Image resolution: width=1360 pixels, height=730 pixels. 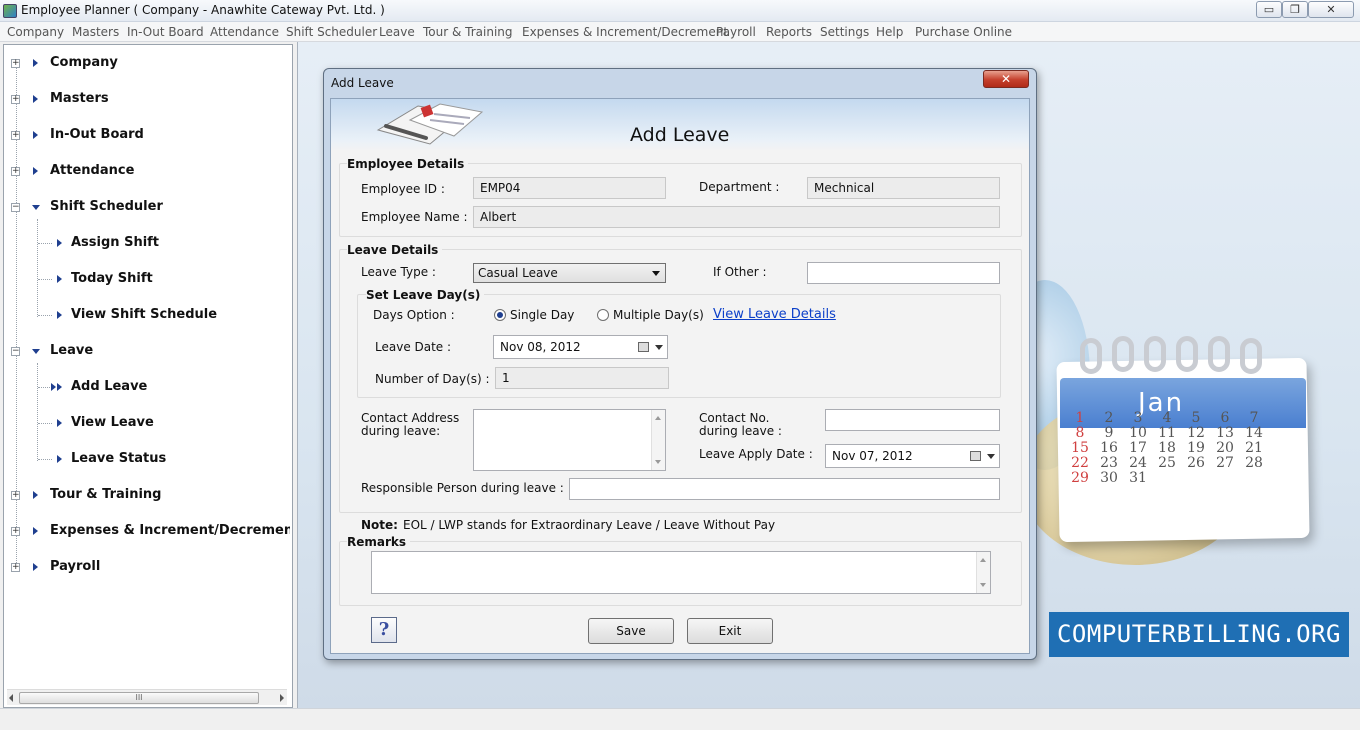 I want to click on minimize-icon: ▭, so click(x=1269, y=9).